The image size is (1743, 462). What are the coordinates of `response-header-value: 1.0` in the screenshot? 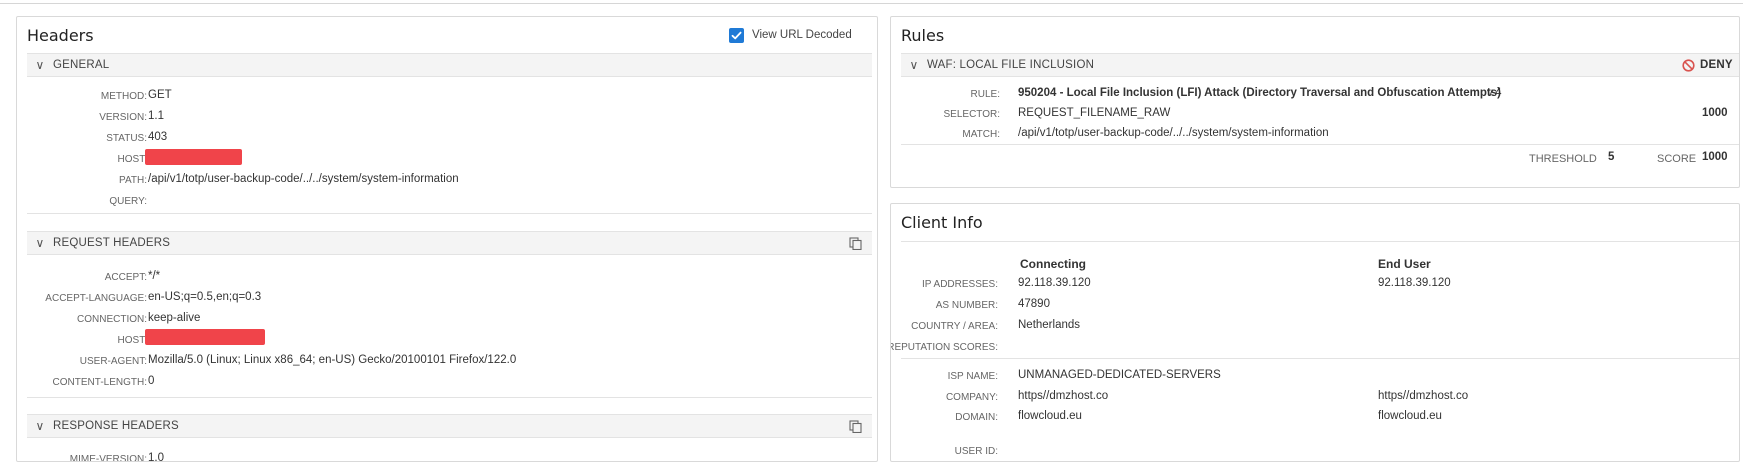 It's located at (156, 457).